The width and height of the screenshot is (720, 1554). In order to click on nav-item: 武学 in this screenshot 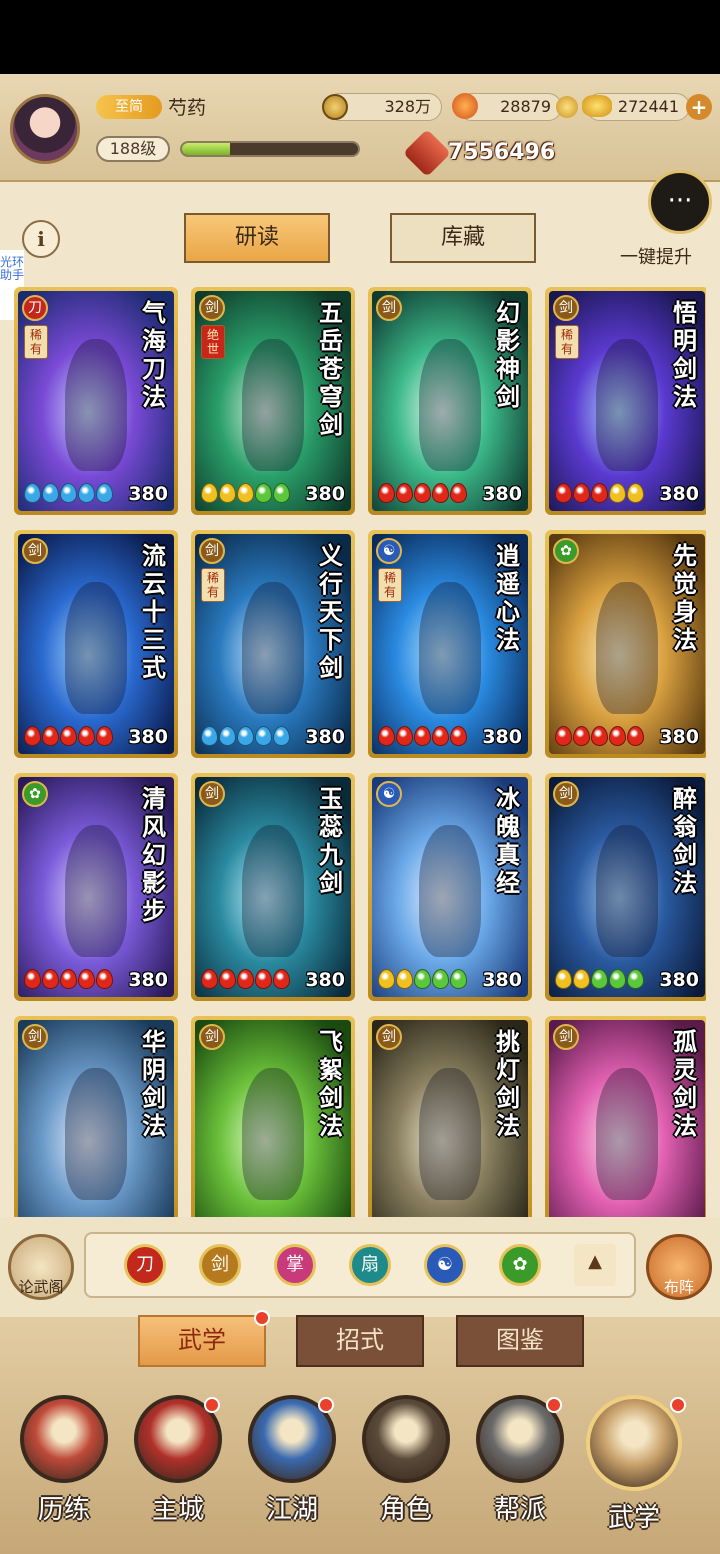, I will do `click(635, 1470)`.